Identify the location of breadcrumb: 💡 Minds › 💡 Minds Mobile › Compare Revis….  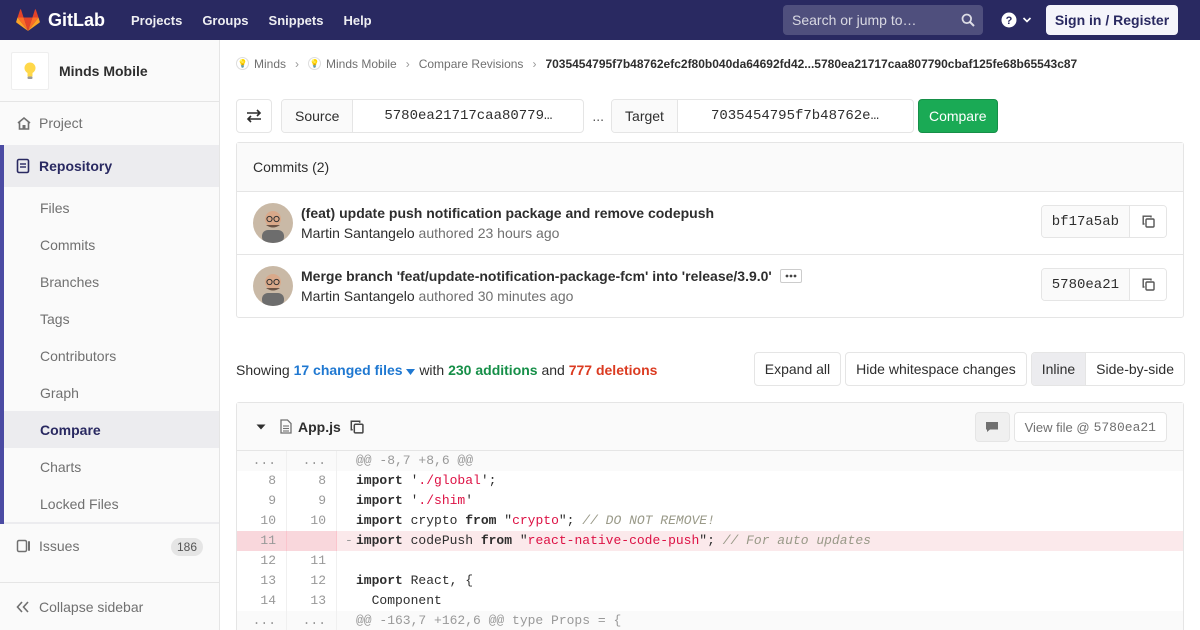
(710, 63).